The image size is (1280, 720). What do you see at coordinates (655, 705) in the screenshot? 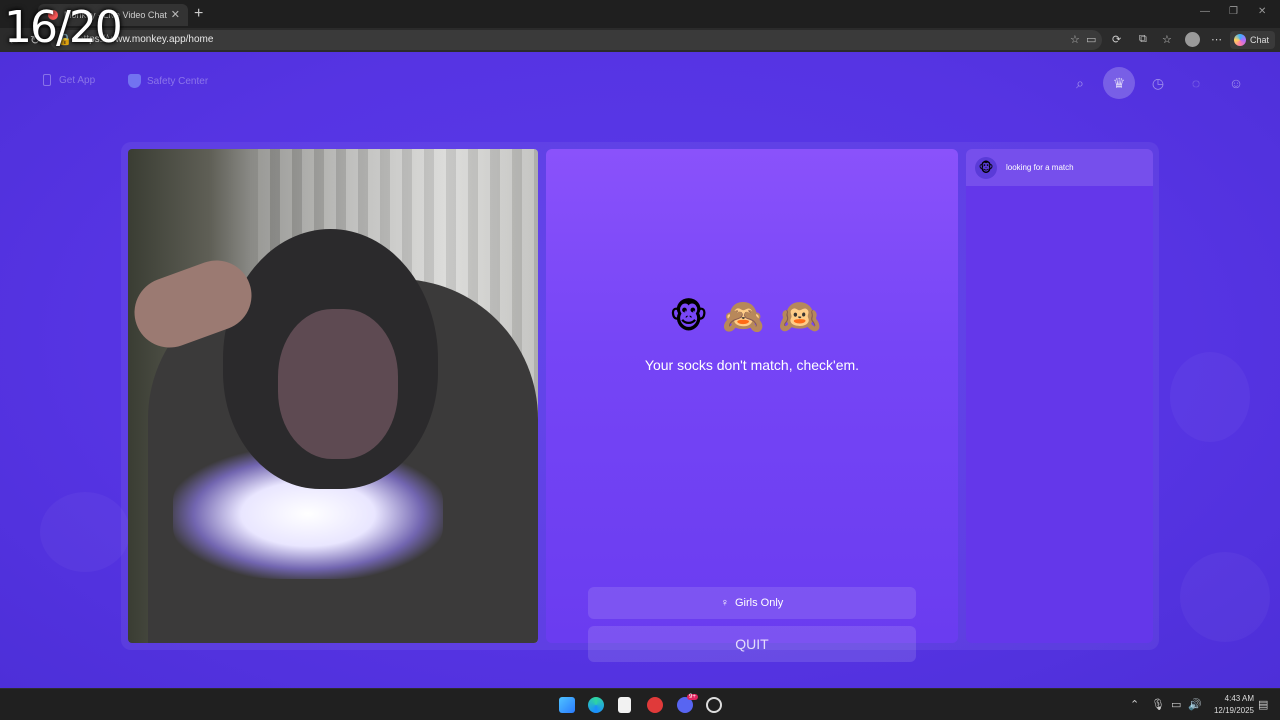
I see `app-red-icon` at bounding box center [655, 705].